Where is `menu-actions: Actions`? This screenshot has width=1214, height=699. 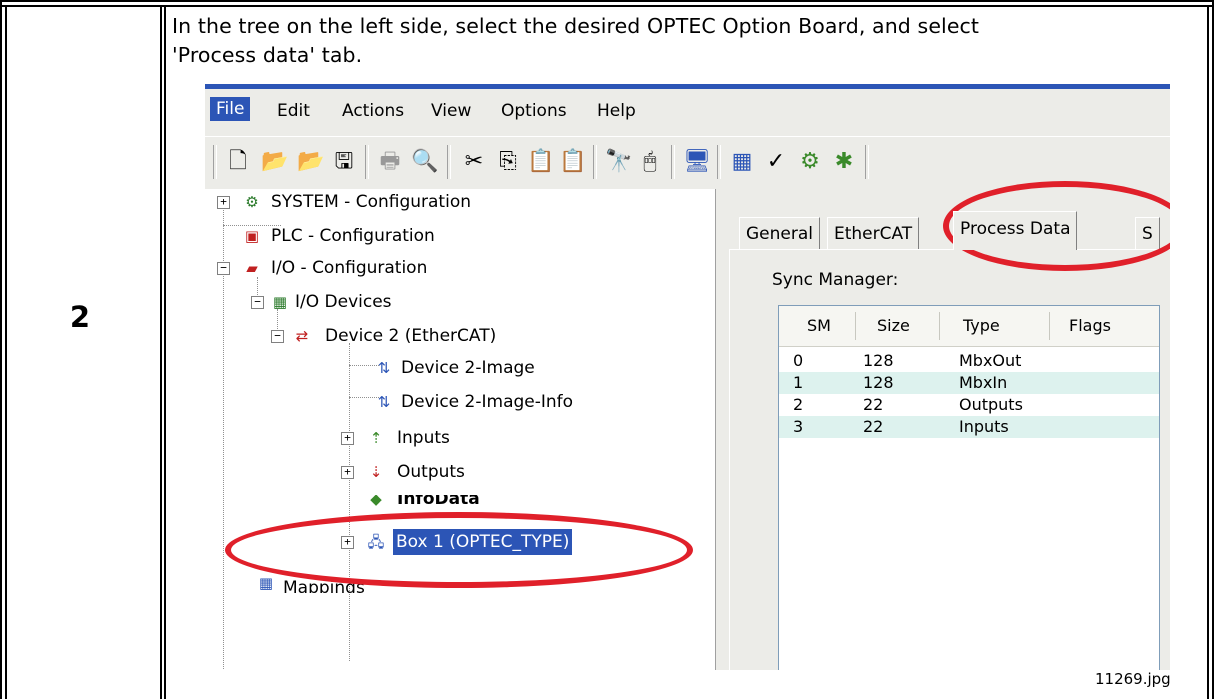
menu-actions: Actions is located at coordinates (373, 111).